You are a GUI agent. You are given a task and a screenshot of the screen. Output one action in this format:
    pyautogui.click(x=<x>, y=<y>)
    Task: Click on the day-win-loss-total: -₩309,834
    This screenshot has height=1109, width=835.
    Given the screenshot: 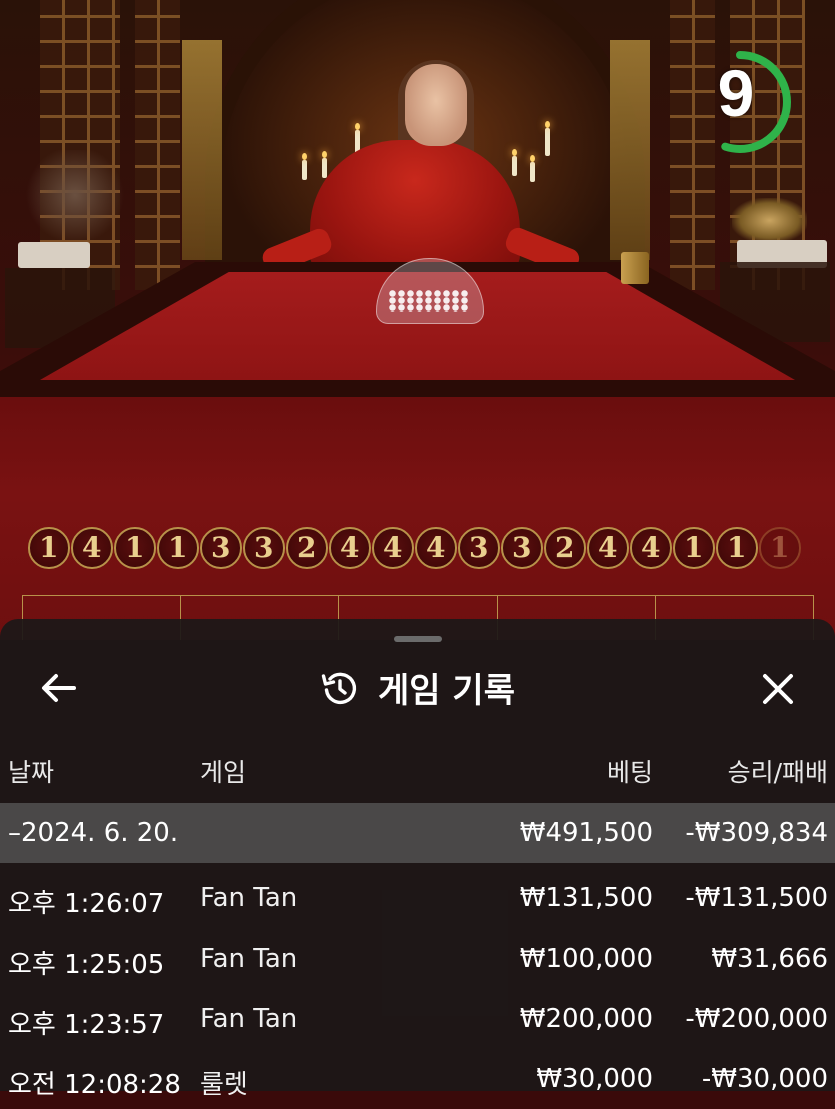 What is the action you would take?
    pyautogui.click(x=756, y=833)
    